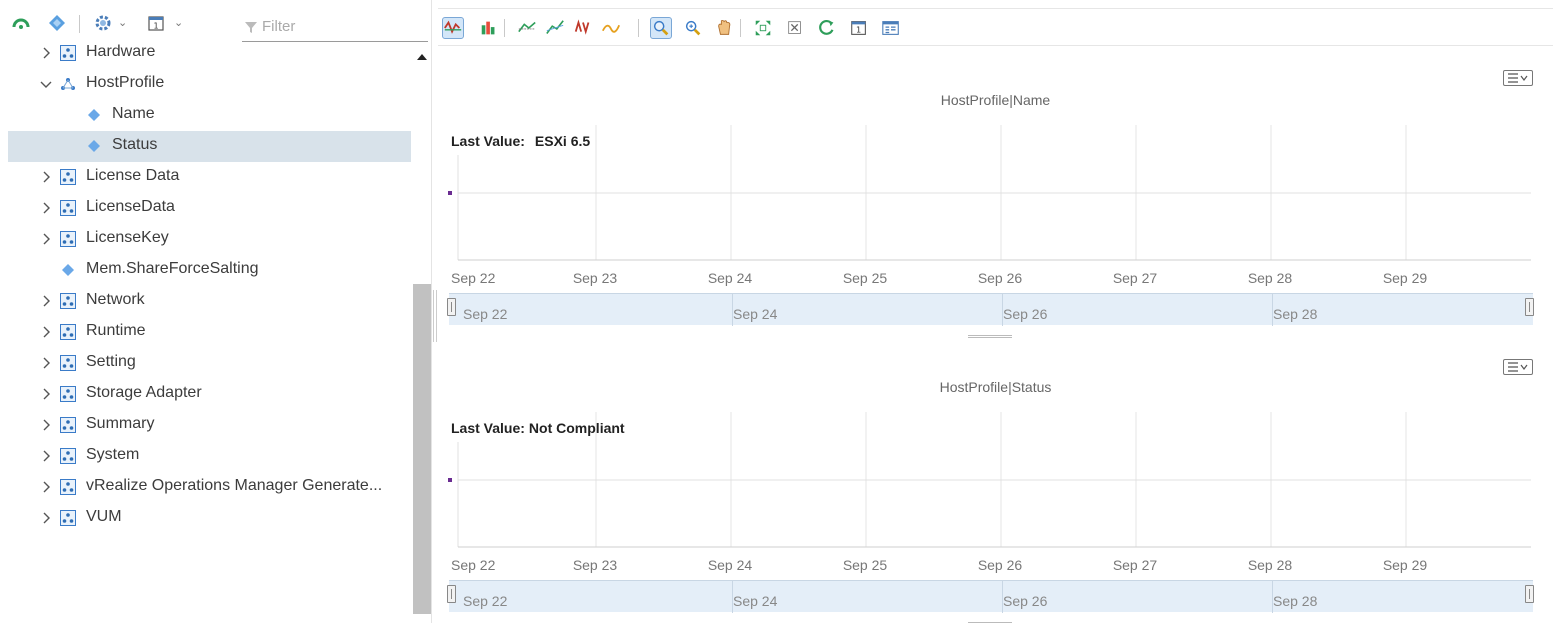 The height and width of the screenshot is (623, 1553). What do you see at coordinates (135, 144) in the screenshot?
I see `tree-item-label: Status` at bounding box center [135, 144].